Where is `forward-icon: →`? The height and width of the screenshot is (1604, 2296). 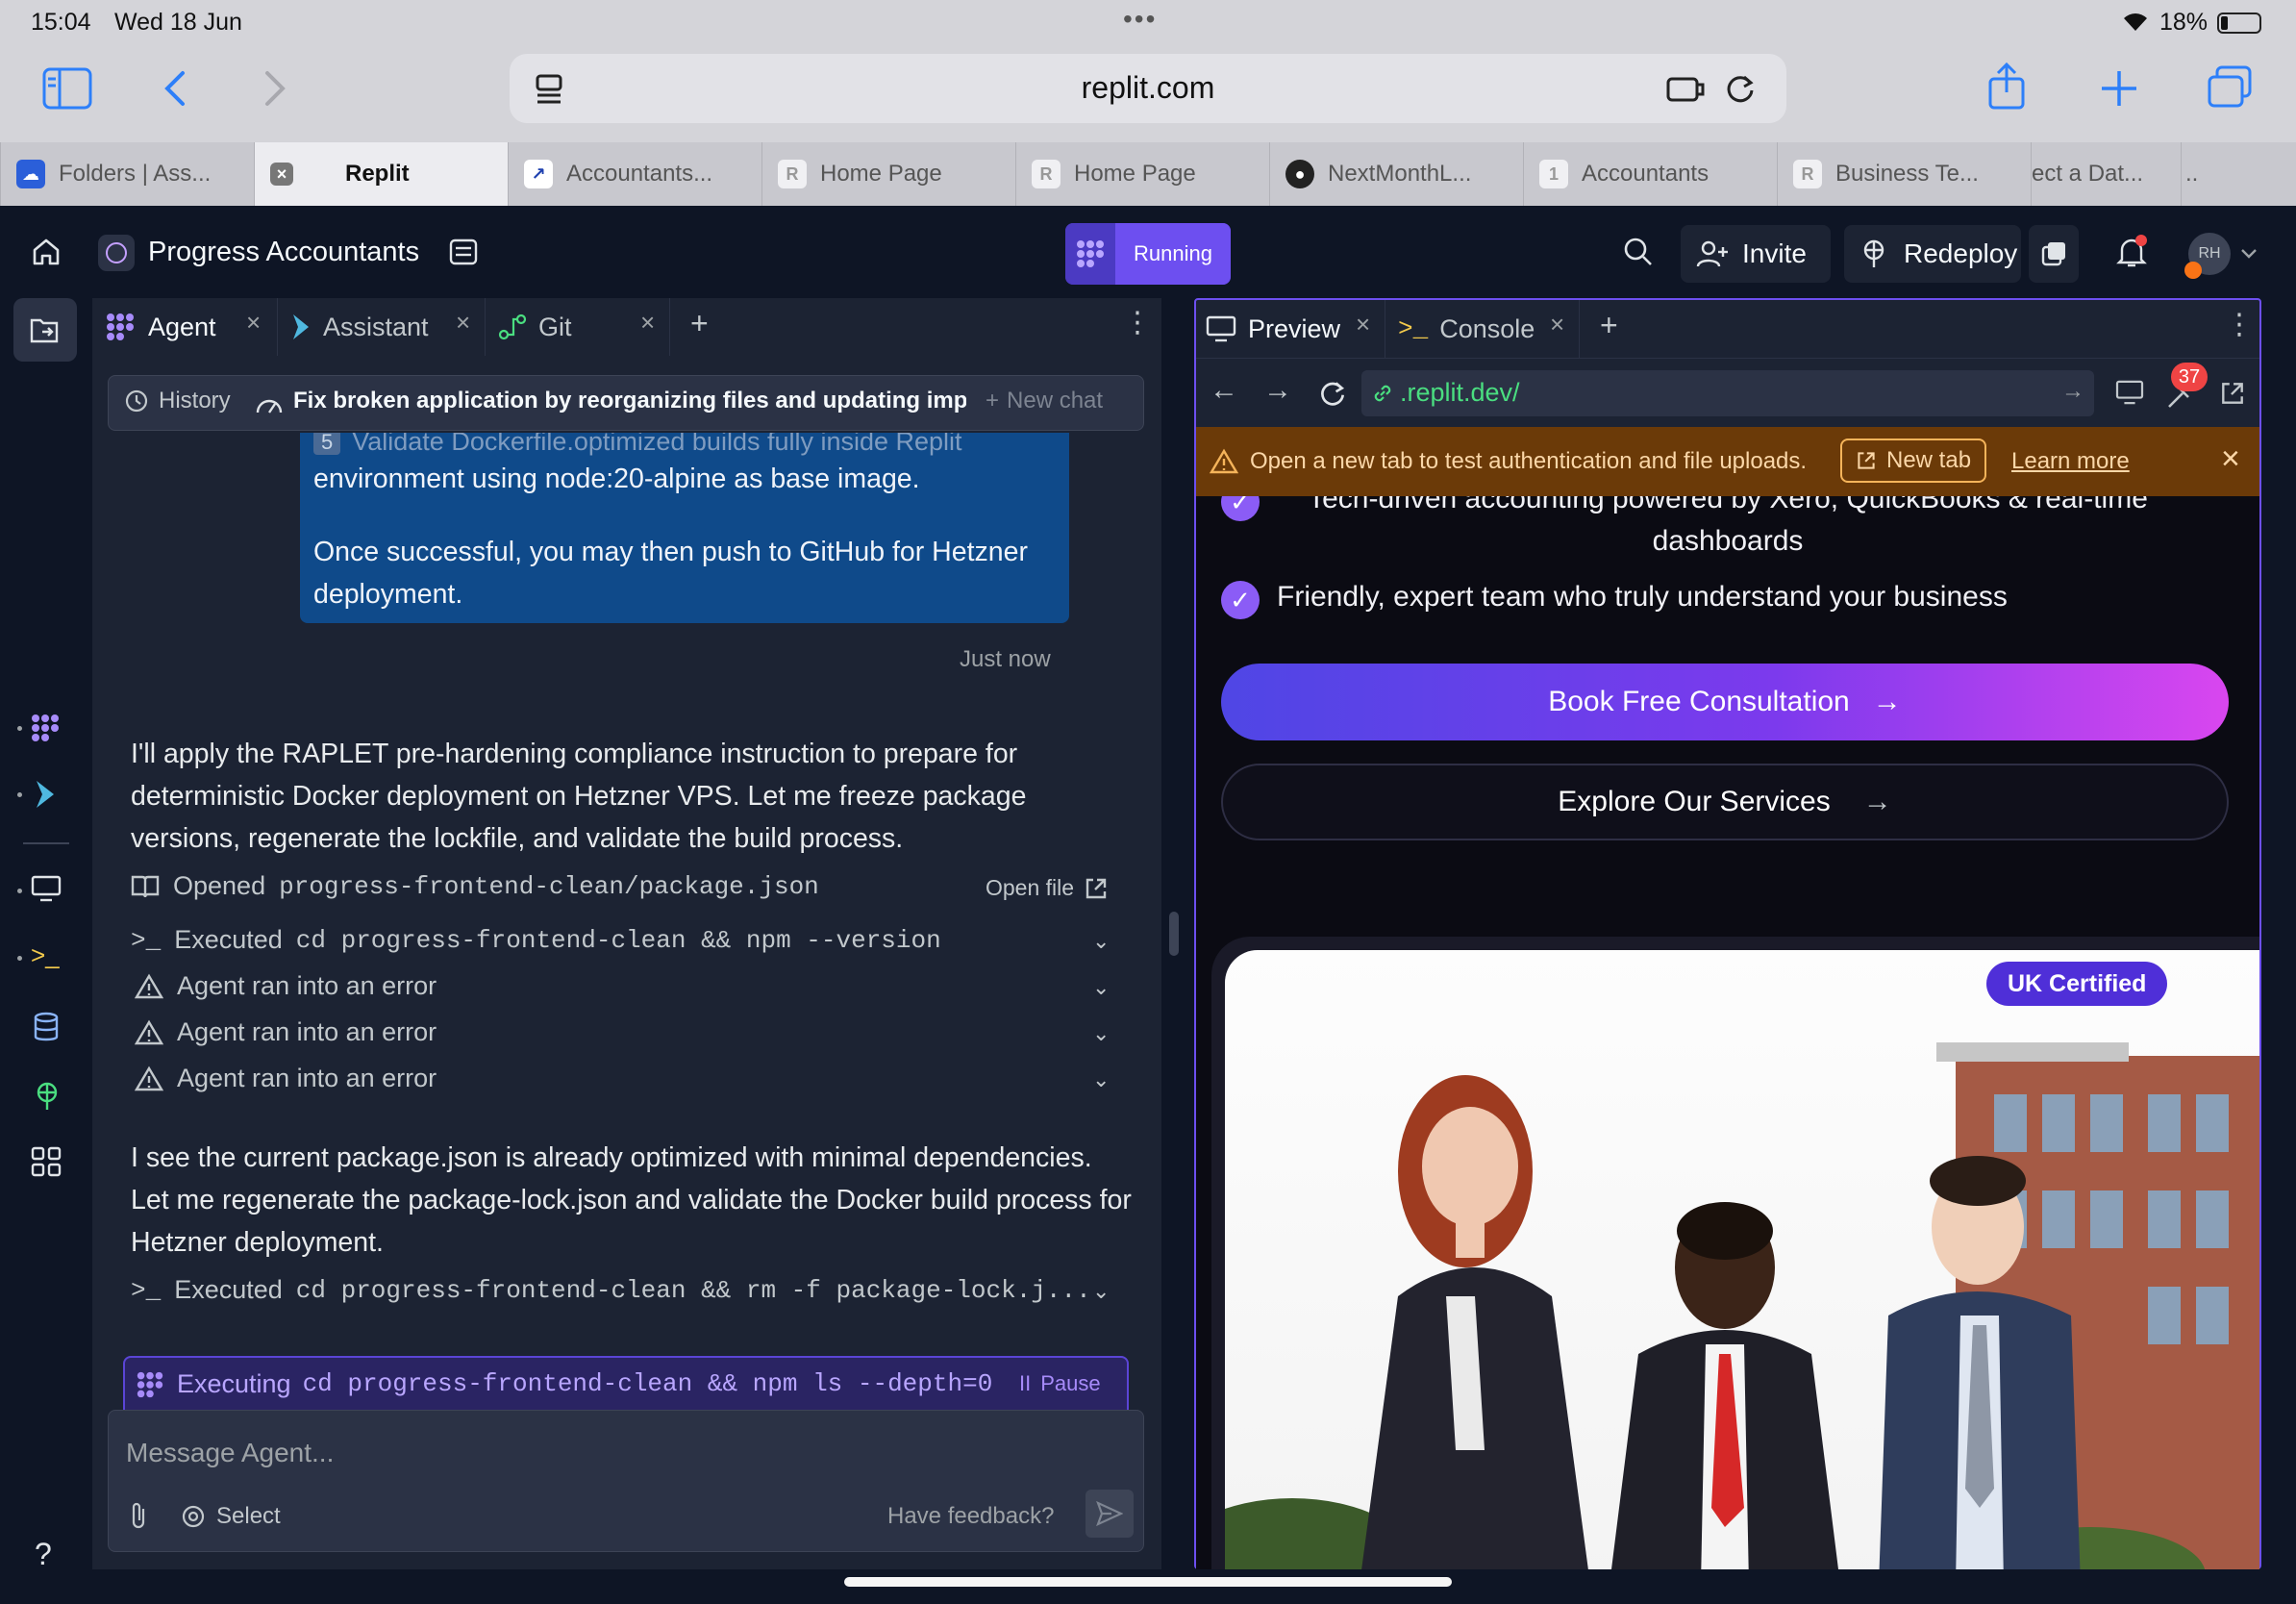
forward-icon: → is located at coordinates (1277, 390).